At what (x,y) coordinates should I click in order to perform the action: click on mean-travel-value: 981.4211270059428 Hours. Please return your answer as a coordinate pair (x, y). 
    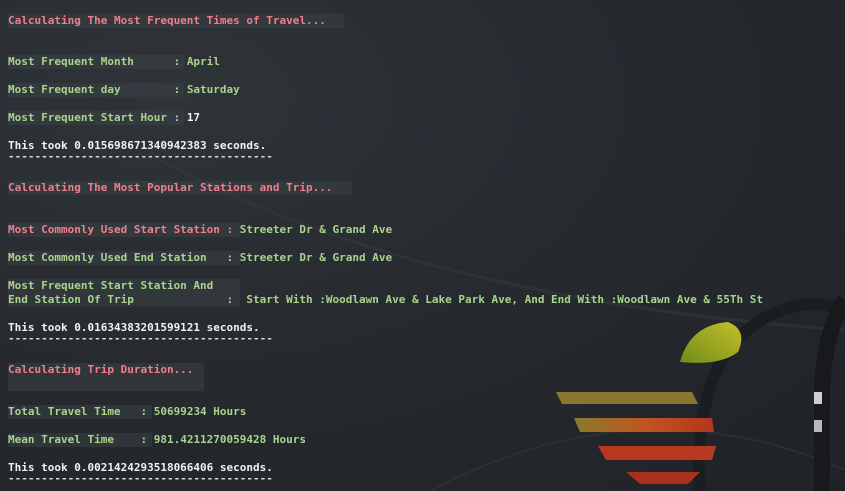
    Looking at the image, I should click on (230, 439).